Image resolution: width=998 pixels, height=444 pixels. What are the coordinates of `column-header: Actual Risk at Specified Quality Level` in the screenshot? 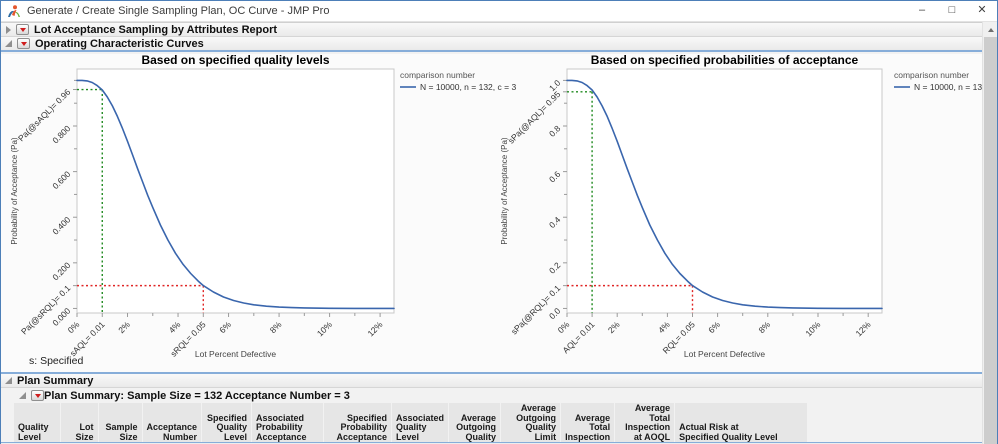 It's located at (741, 423).